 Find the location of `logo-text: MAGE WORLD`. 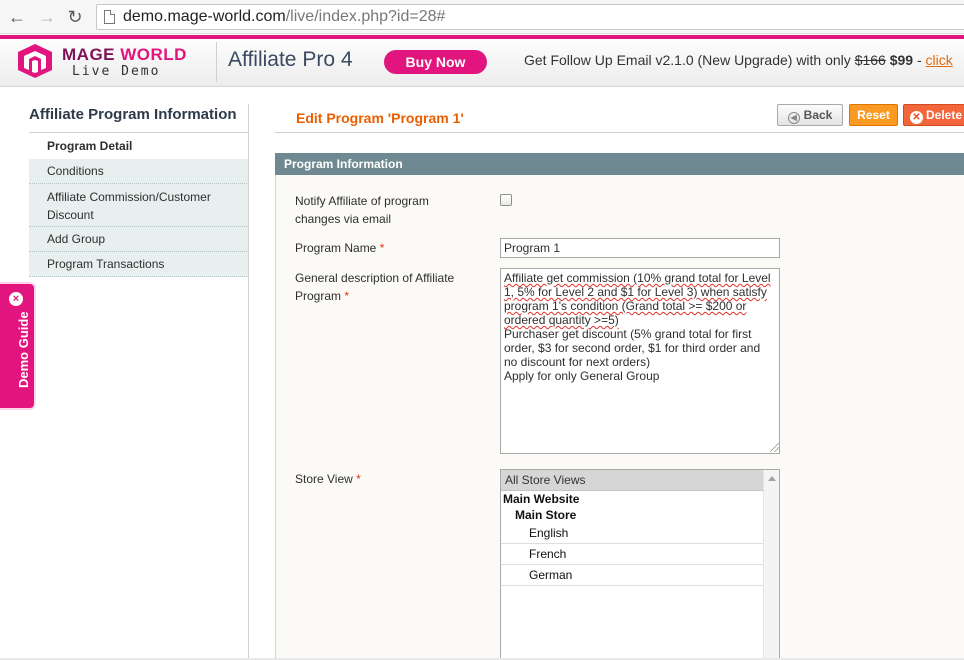

logo-text: MAGE WORLD is located at coordinates (124, 55).